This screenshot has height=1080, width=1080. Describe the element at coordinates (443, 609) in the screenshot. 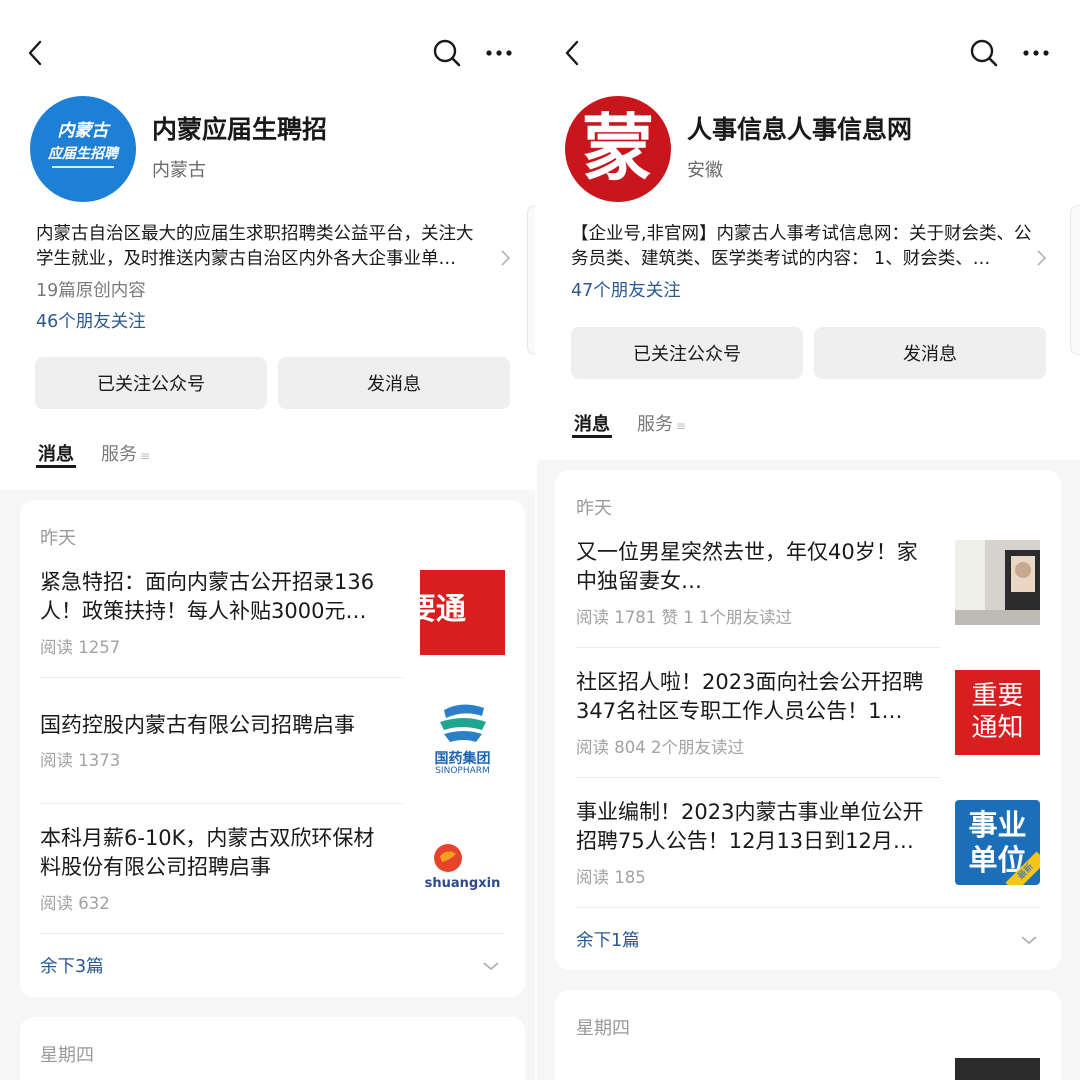

I see `thumbnail-notice-text: 要通` at that location.